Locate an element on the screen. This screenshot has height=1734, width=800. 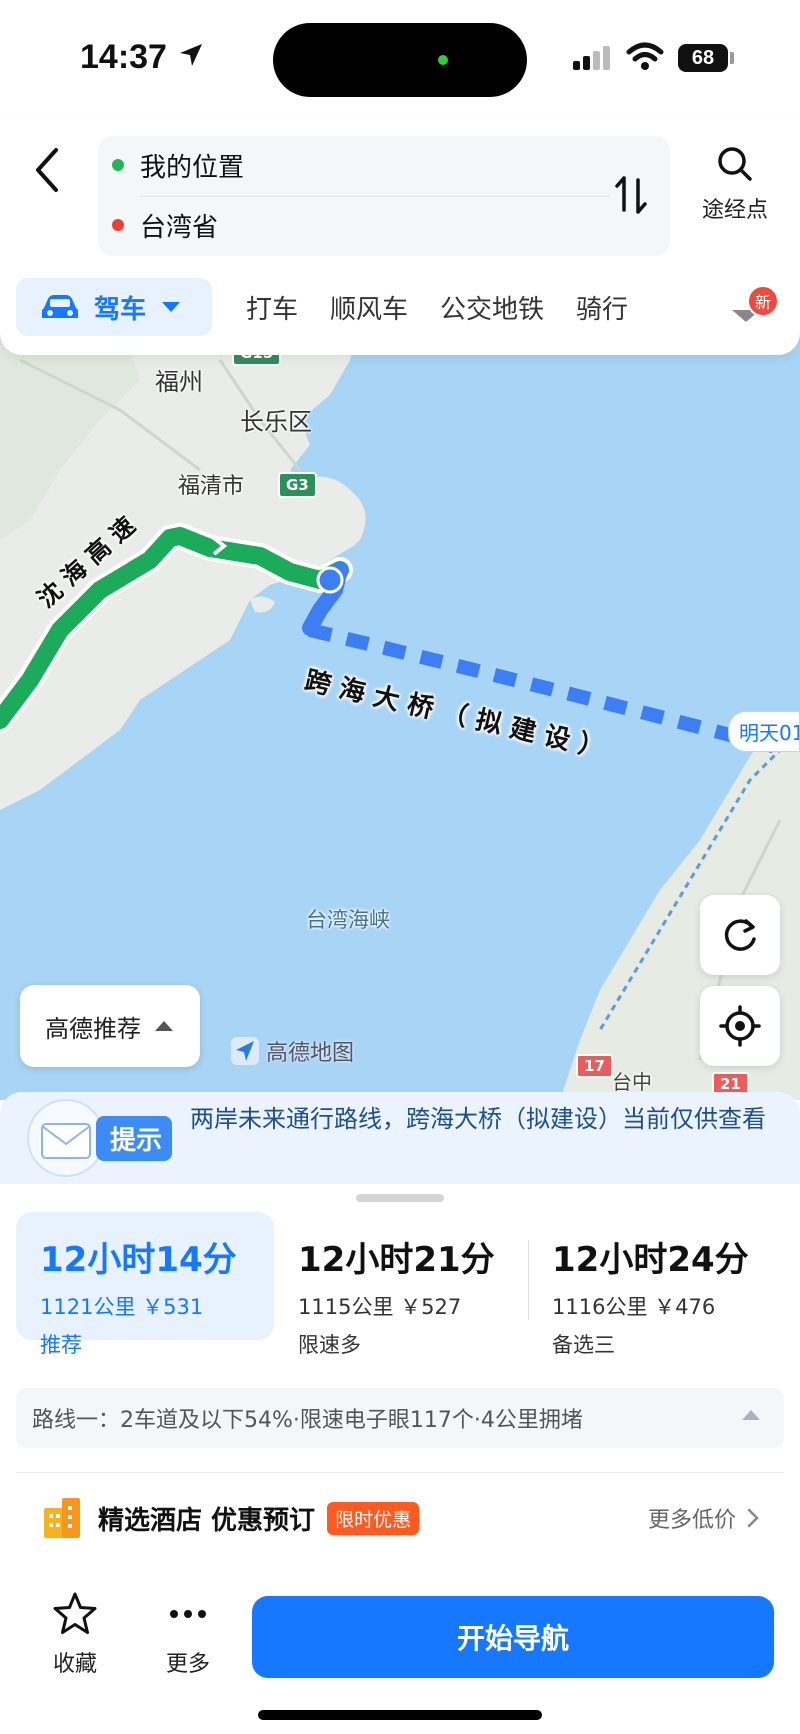
route-duration: 12小时21分 is located at coordinates (396, 1260).